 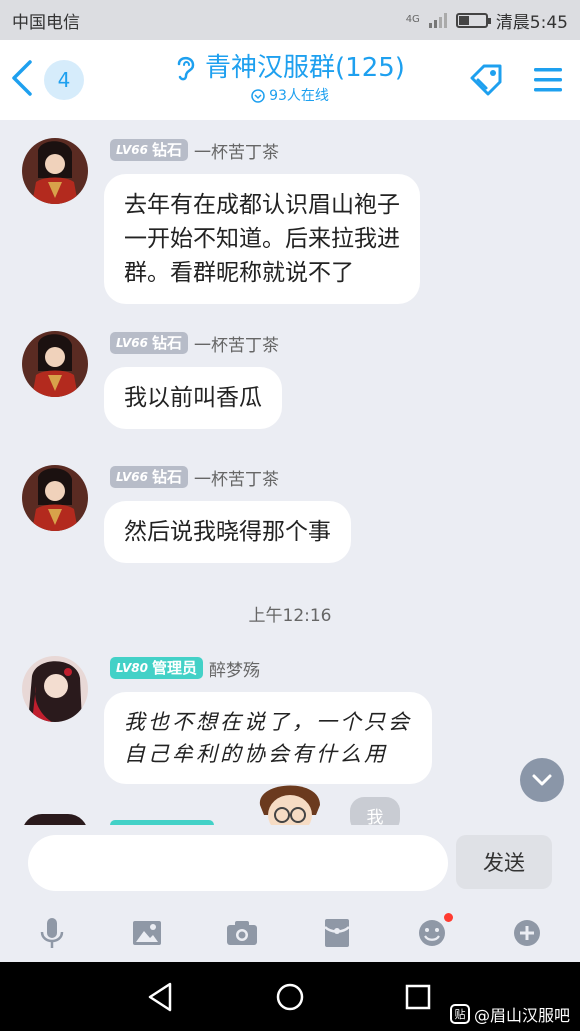 I want to click on plus-icon, so click(x=527, y=933).